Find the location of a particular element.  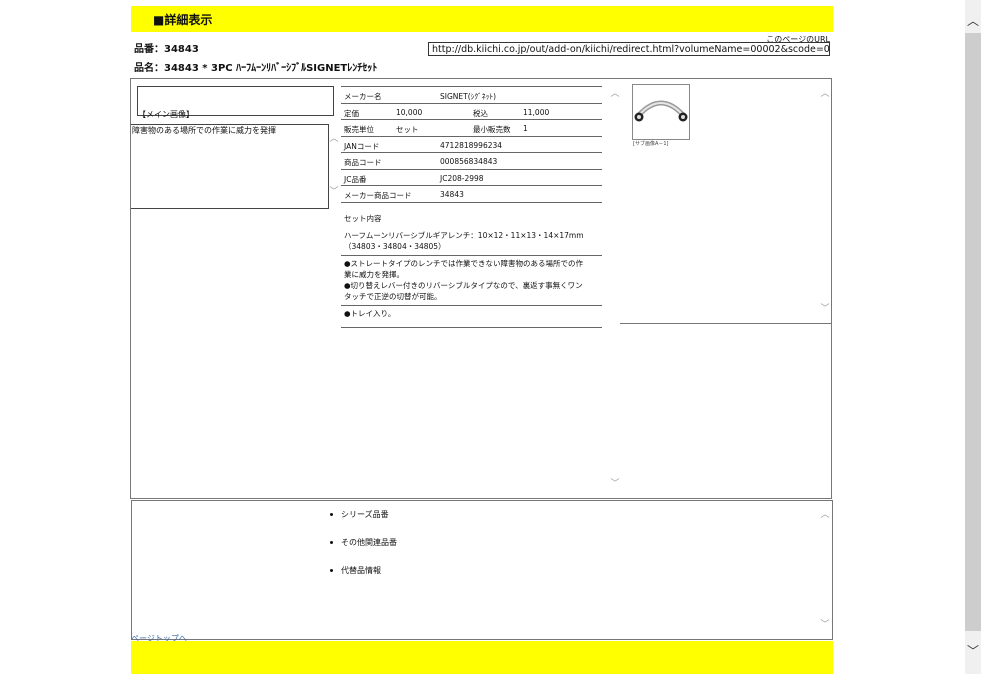

price-label: 定価 is located at coordinates (351, 113).